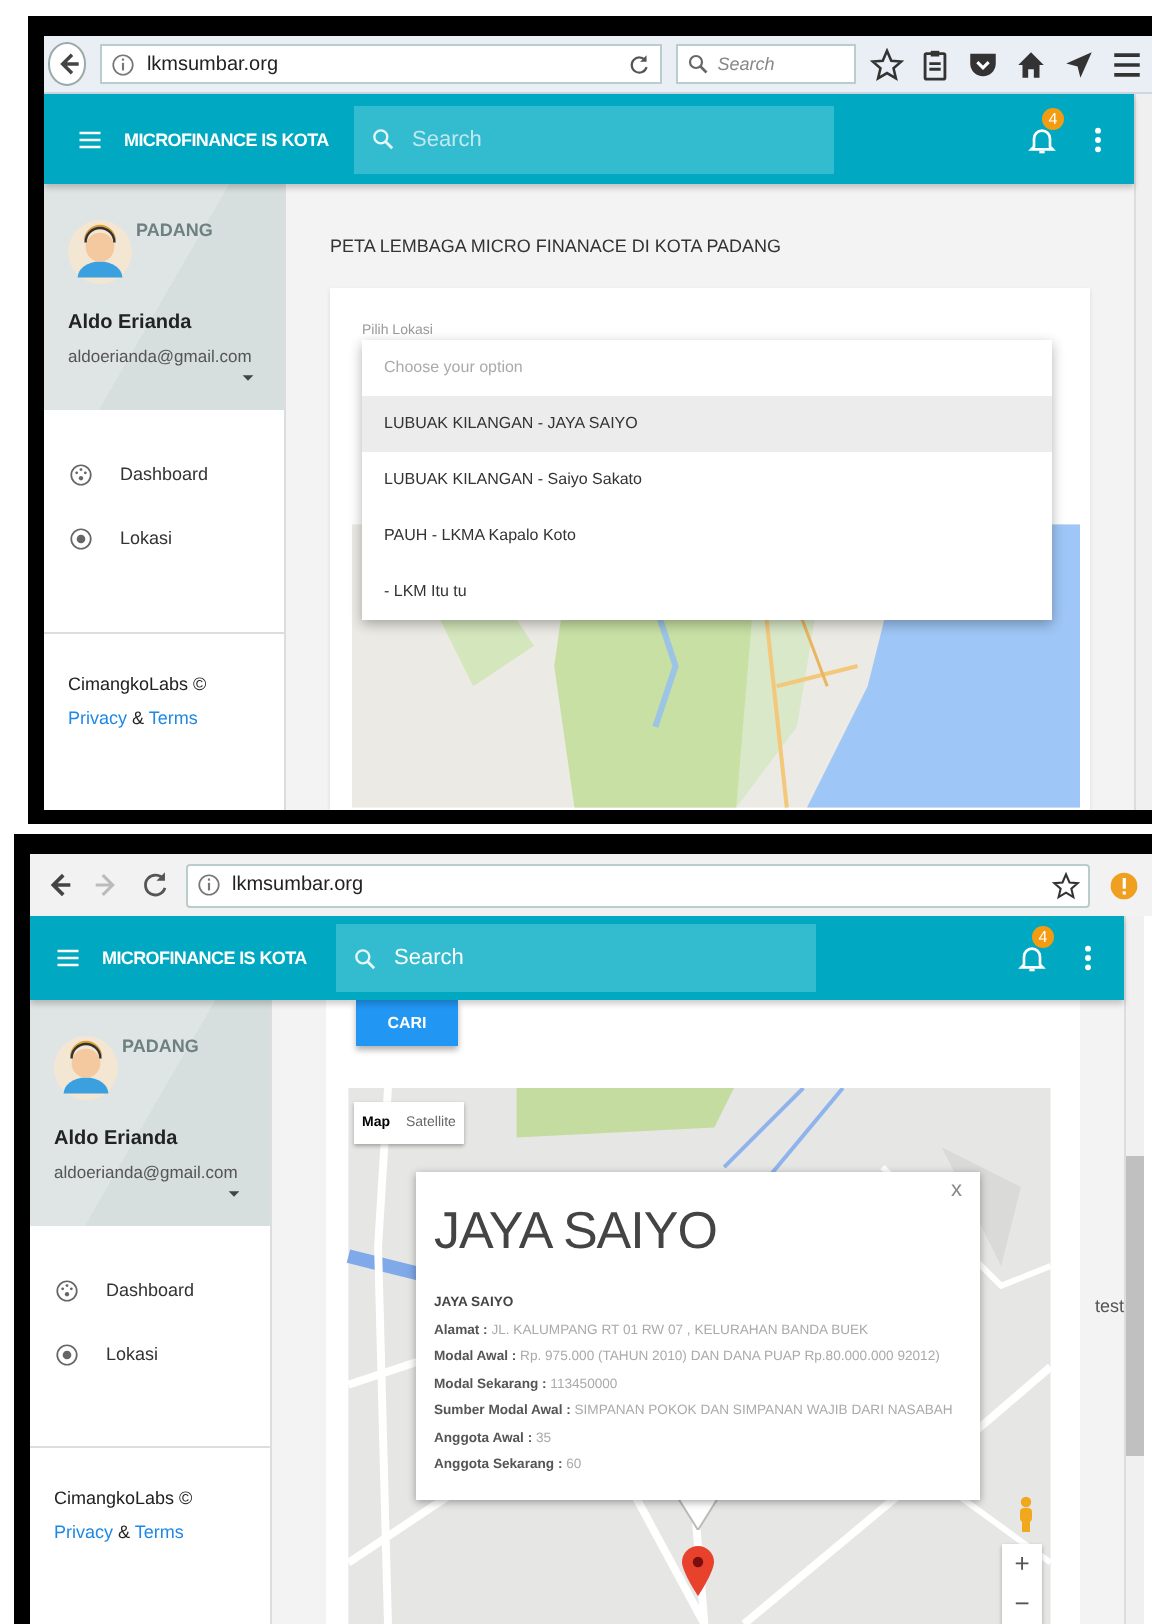 The image size is (1152, 1624). Describe the element at coordinates (935, 64) in the screenshot. I see `clipboard-icon` at that location.